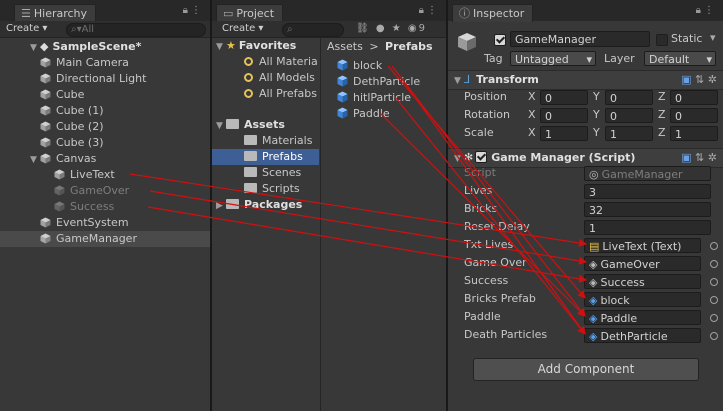 Image resolution: width=723 pixels, height=411 pixels. What do you see at coordinates (532, 132) in the screenshot?
I see `axis-x-label: X` at bounding box center [532, 132].